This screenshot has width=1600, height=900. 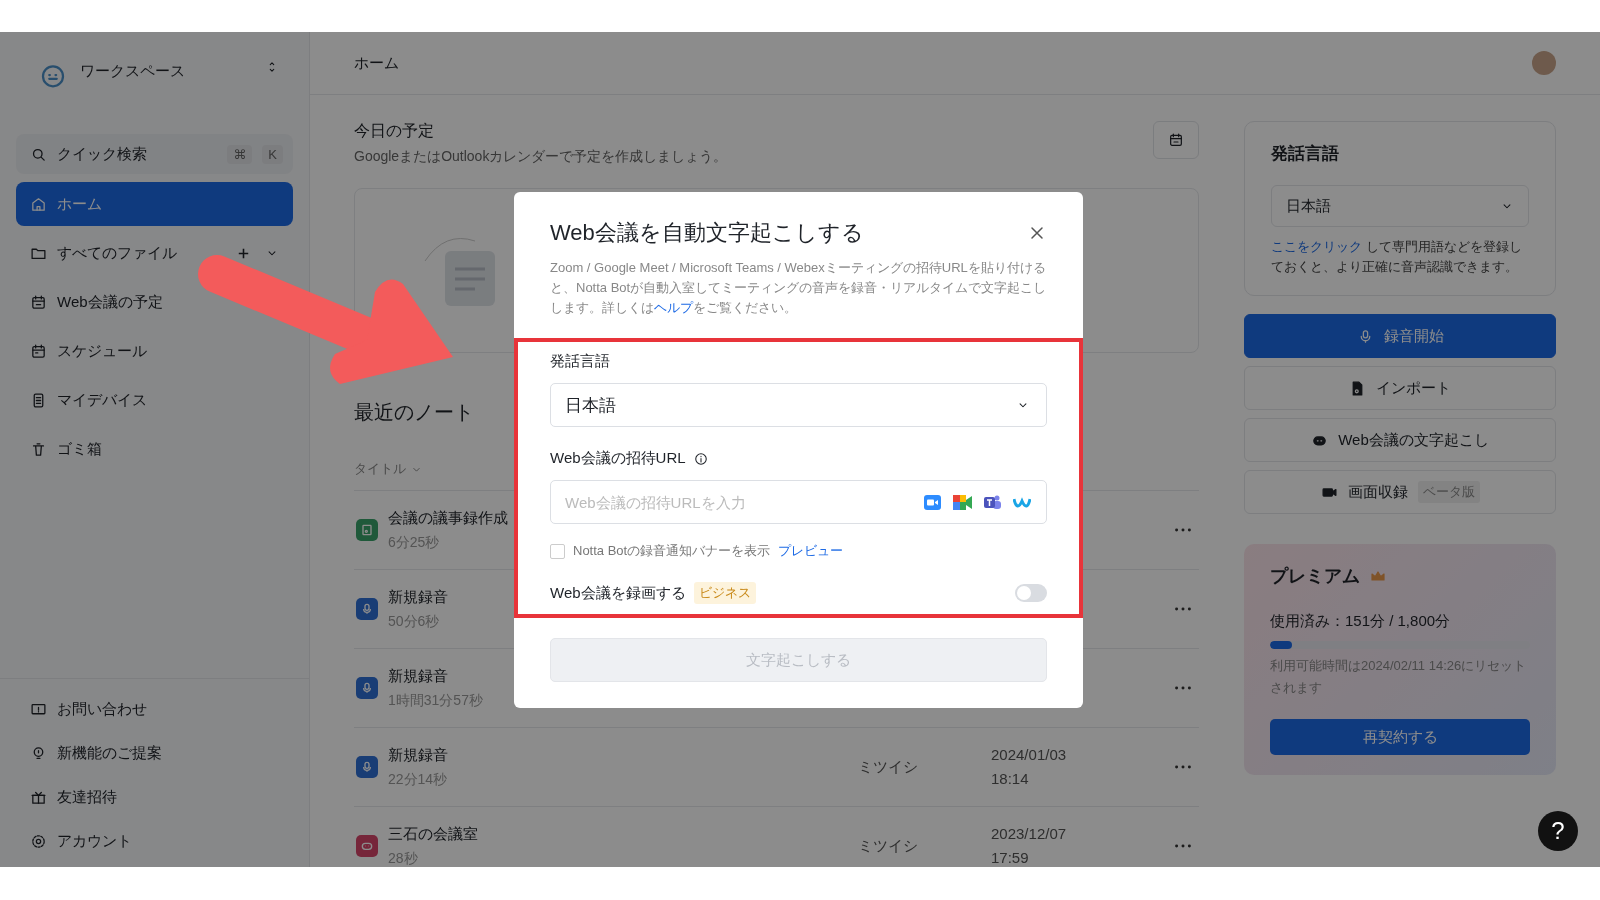 What do you see at coordinates (414, 412) in the screenshot?
I see `section-title: 最近のノート` at bounding box center [414, 412].